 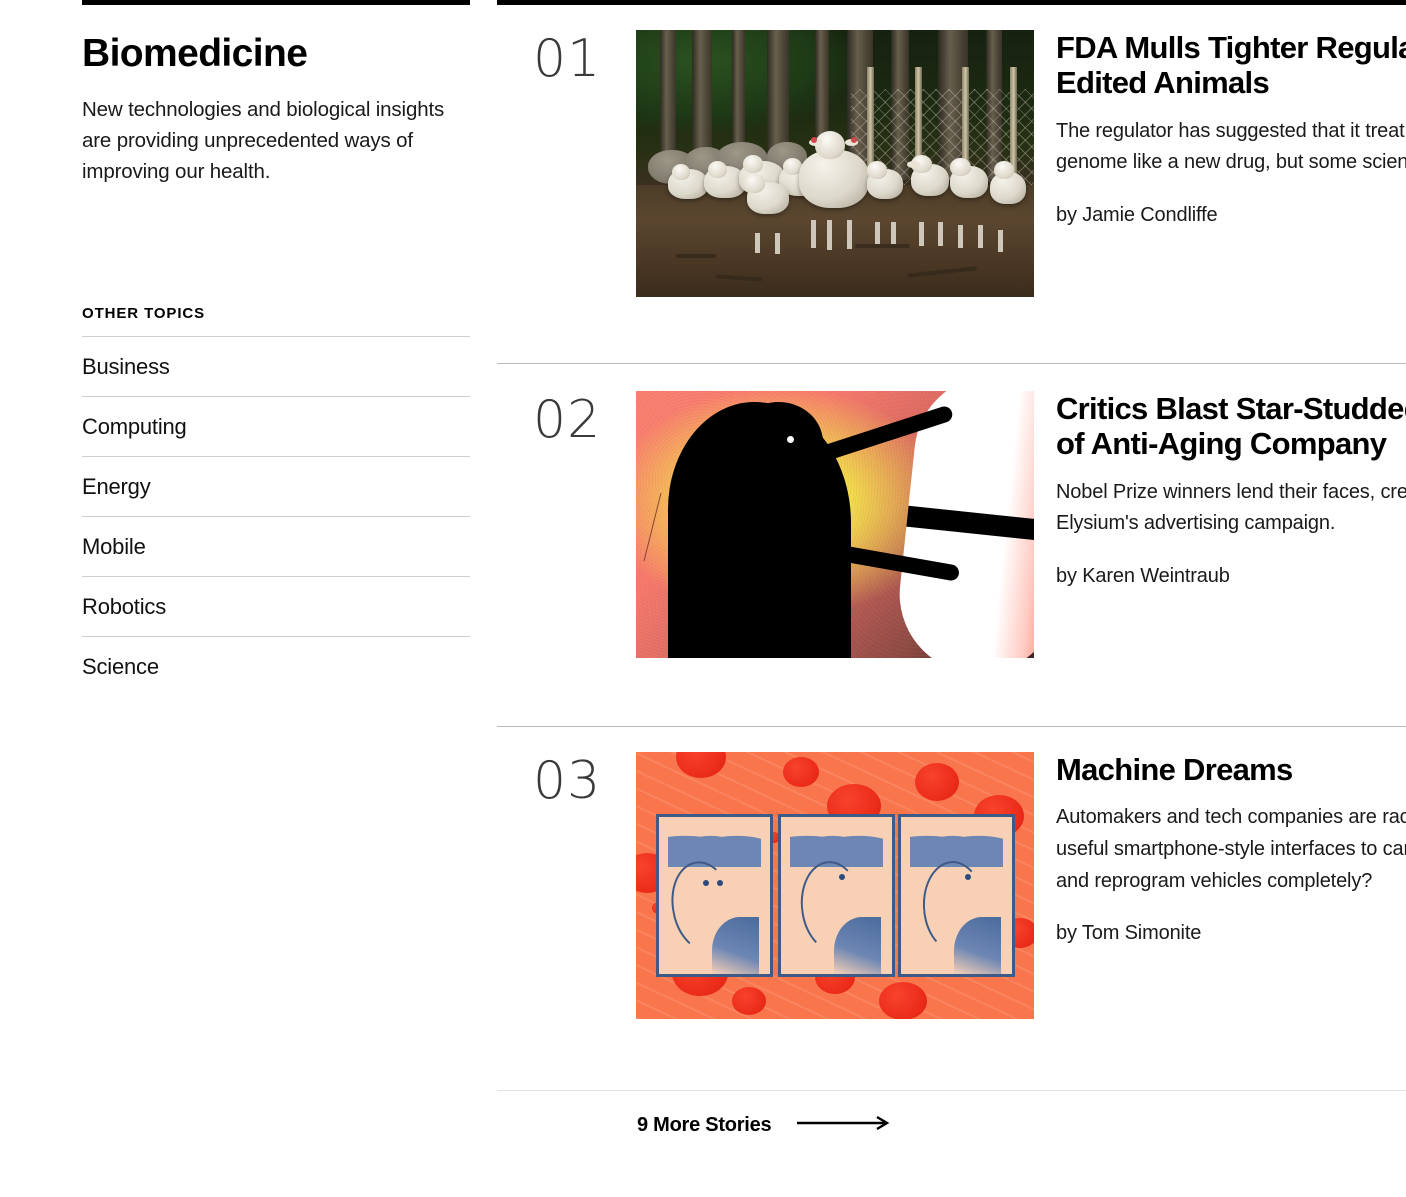 I want to click on story-headline-3-line1: Machine Dreams, so click(x=1231, y=769).